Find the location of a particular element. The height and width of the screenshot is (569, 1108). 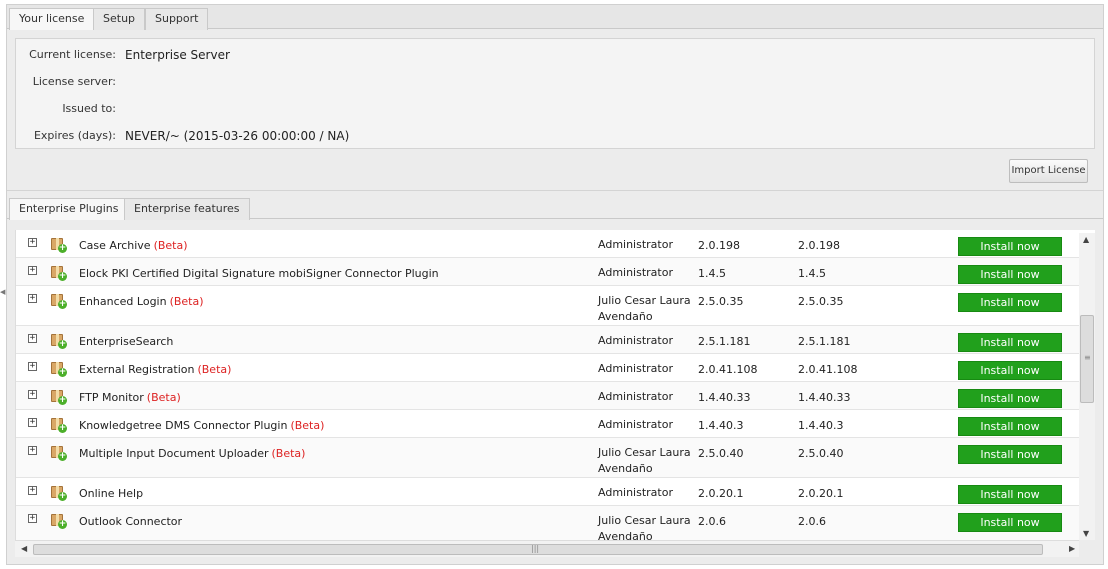

tab-your-license: Your license is located at coordinates (52, 19).